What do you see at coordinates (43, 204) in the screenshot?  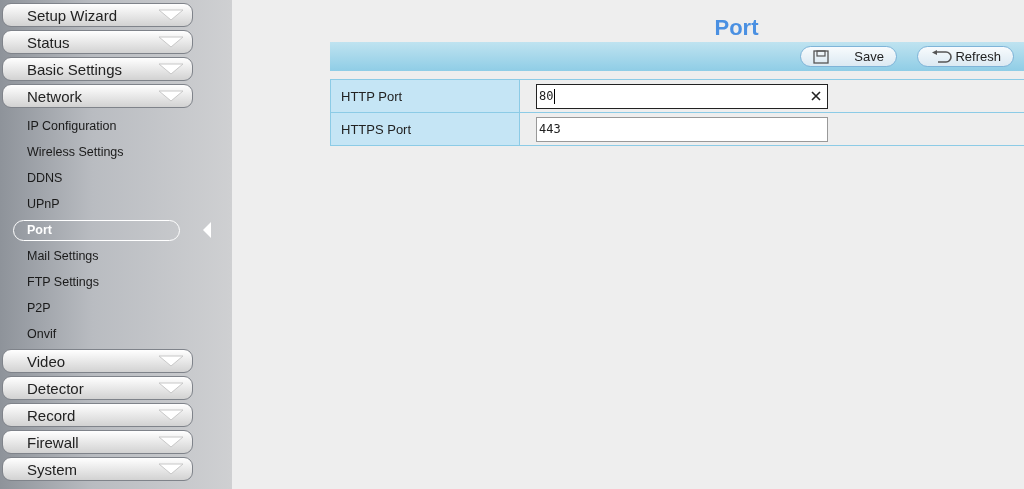 I see `menu-item: UPnP` at bounding box center [43, 204].